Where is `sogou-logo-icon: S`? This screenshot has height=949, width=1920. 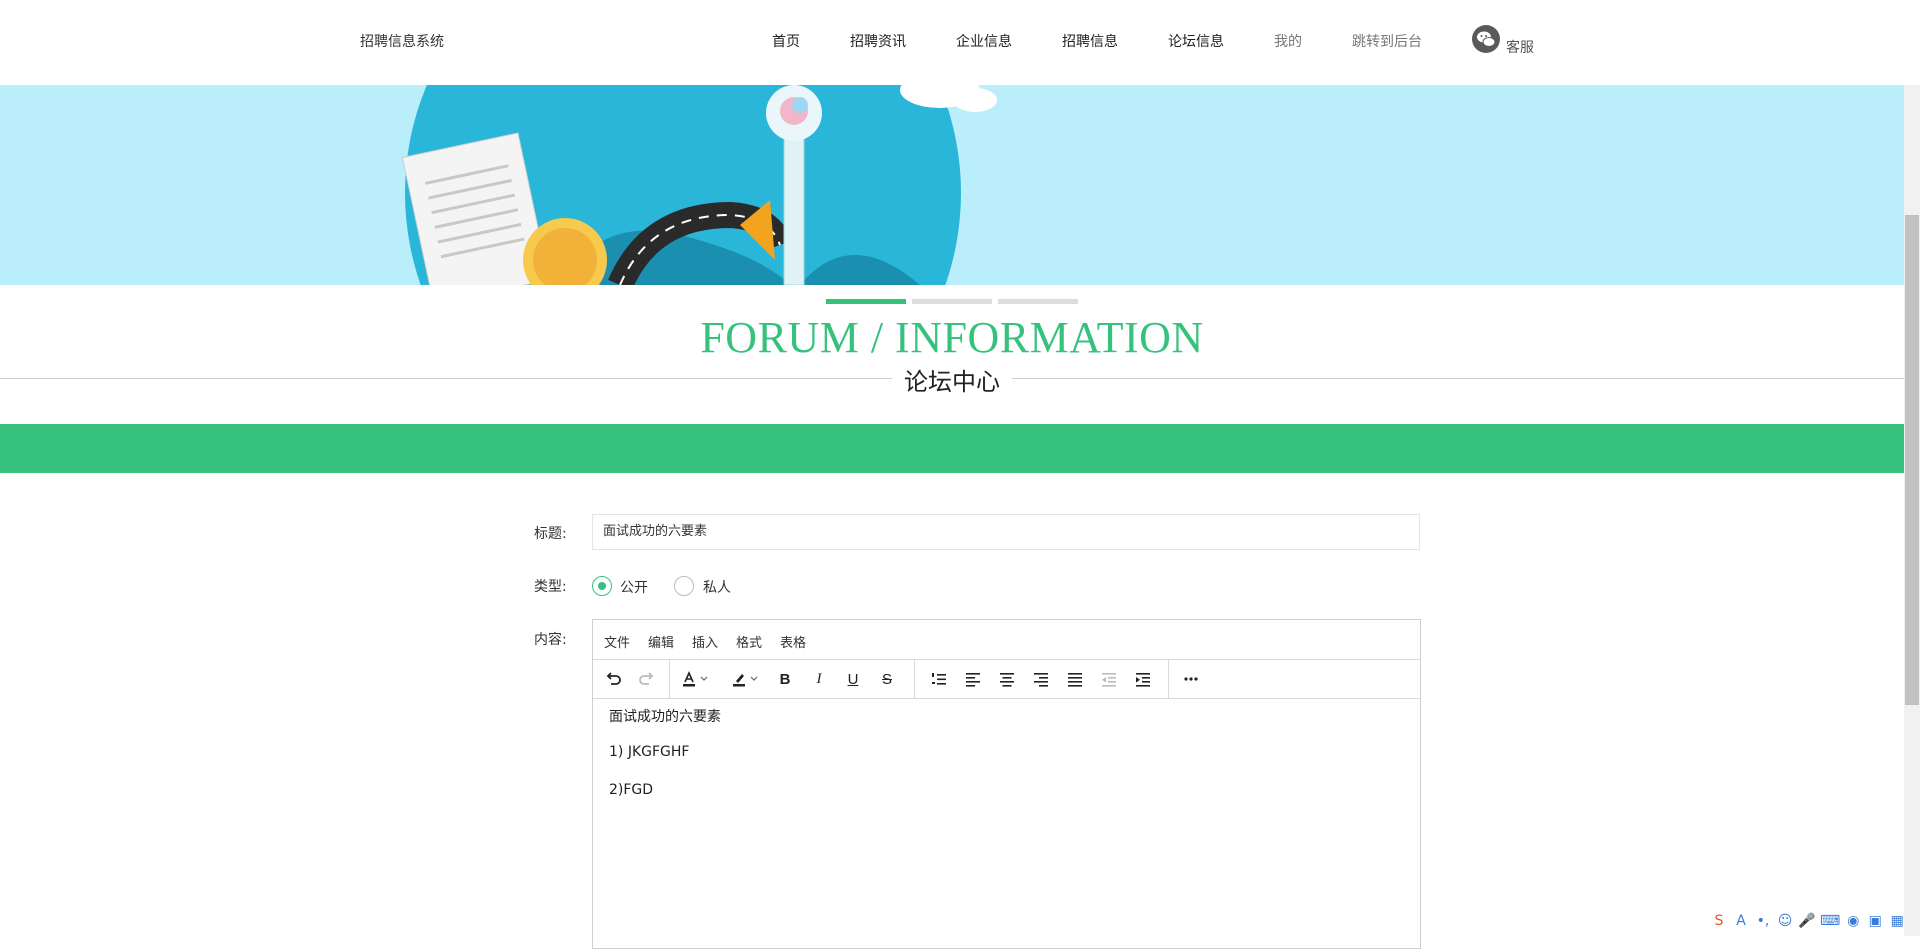
sogou-logo-icon: S is located at coordinates (1719, 921).